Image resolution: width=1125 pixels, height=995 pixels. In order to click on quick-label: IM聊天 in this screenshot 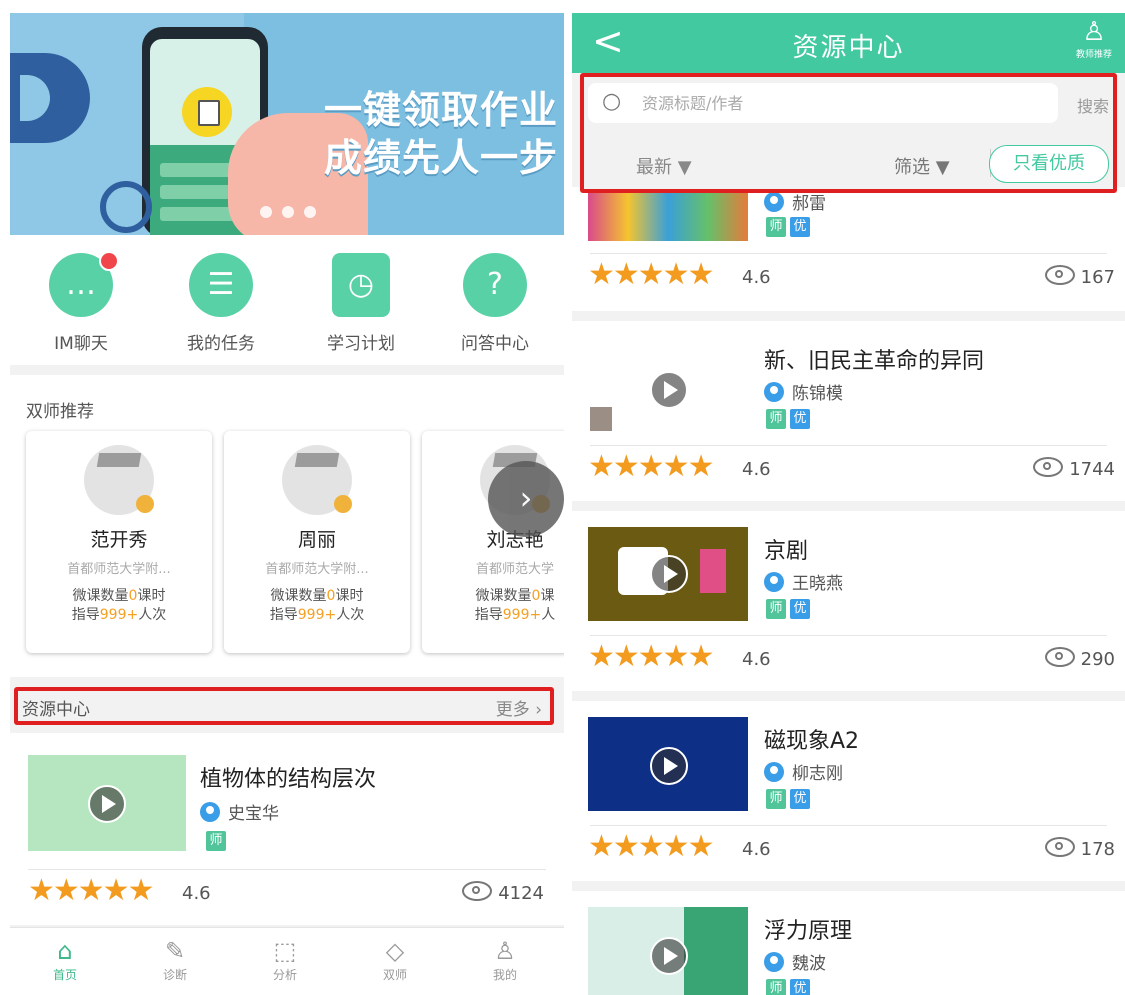, I will do `click(81, 344)`.